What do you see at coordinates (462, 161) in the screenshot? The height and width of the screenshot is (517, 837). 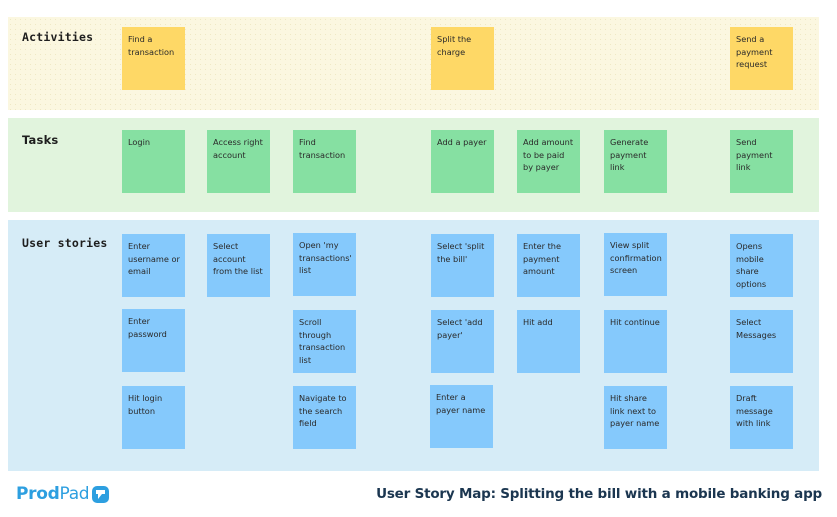 I see `task-note: Add a payer` at bounding box center [462, 161].